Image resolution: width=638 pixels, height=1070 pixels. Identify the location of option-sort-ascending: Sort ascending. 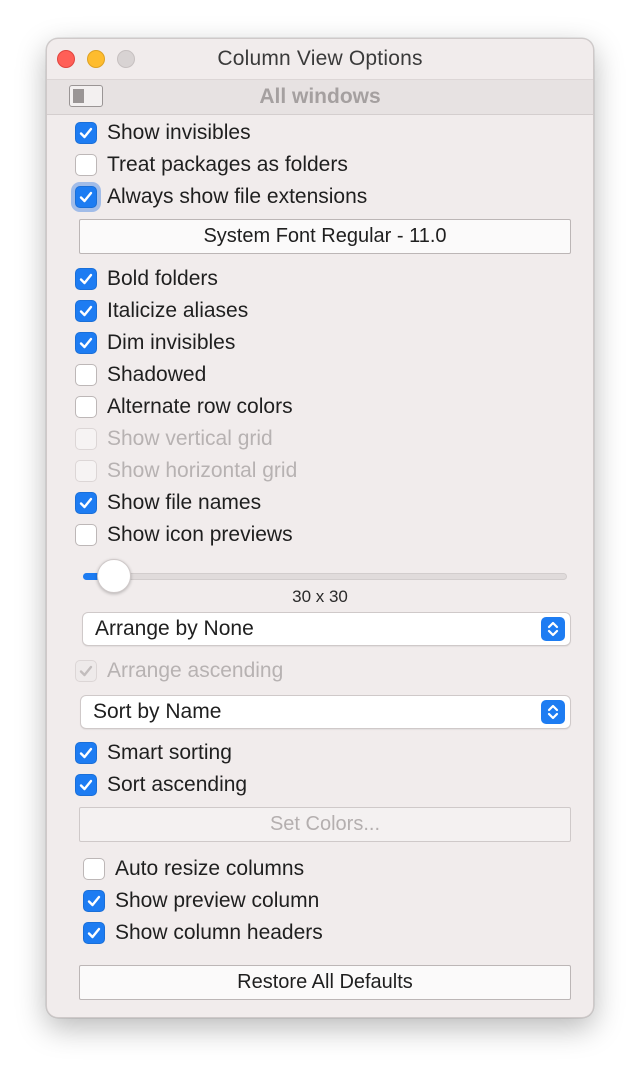
(161, 785).